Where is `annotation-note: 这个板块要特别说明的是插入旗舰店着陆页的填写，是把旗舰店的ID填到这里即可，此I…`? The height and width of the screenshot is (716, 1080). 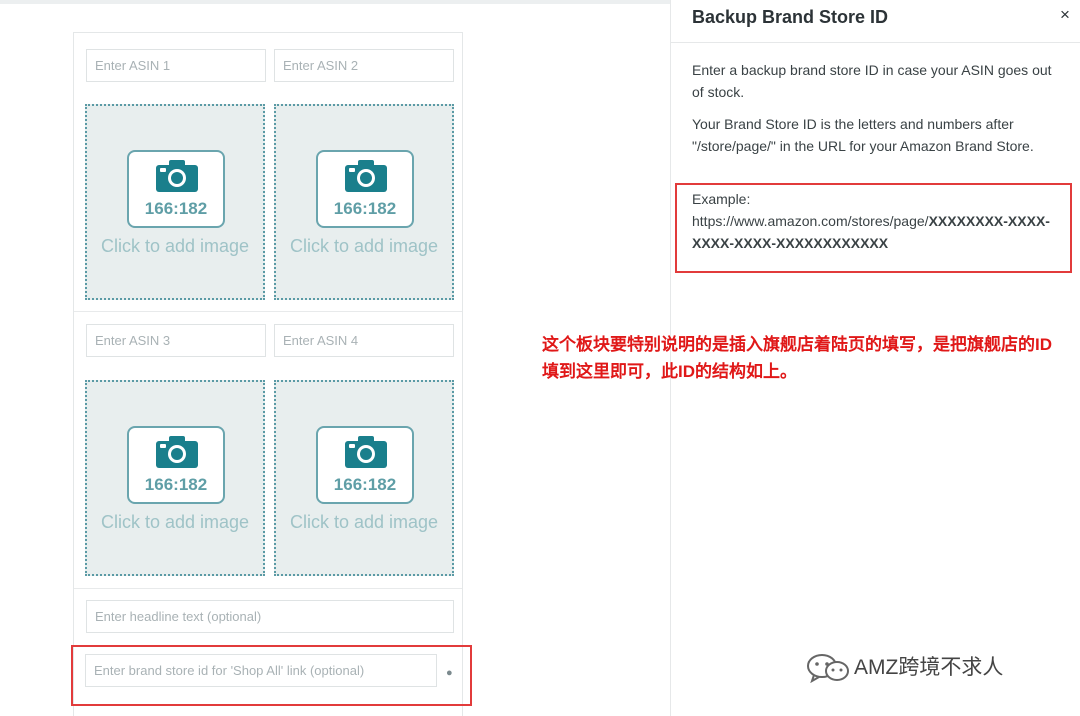
annotation-note: 这个板块要特别说明的是插入旗舰店着陆页的填写，是把旗舰店的ID填到这里即可，此I… is located at coordinates (797, 358).